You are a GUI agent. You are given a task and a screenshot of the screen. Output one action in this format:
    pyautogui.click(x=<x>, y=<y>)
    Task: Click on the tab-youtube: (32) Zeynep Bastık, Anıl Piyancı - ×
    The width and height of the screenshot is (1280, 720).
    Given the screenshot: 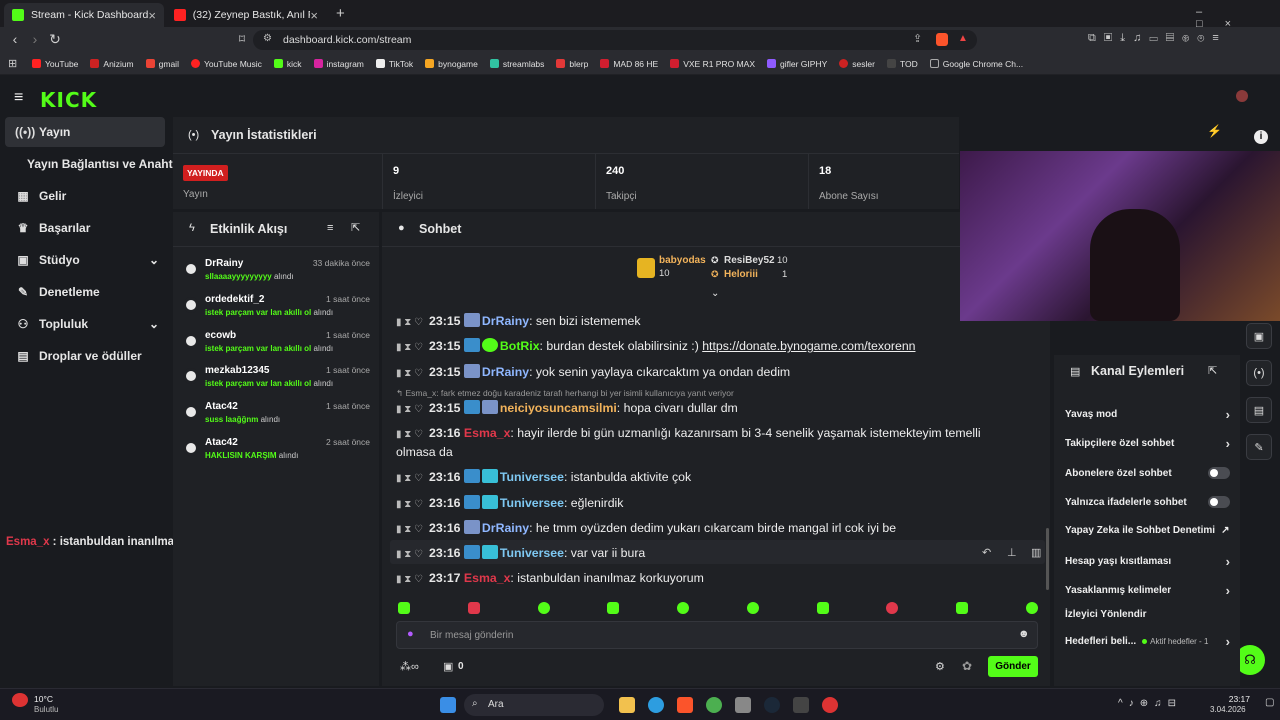 What is the action you would take?
    pyautogui.click(x=246, y=15)
    